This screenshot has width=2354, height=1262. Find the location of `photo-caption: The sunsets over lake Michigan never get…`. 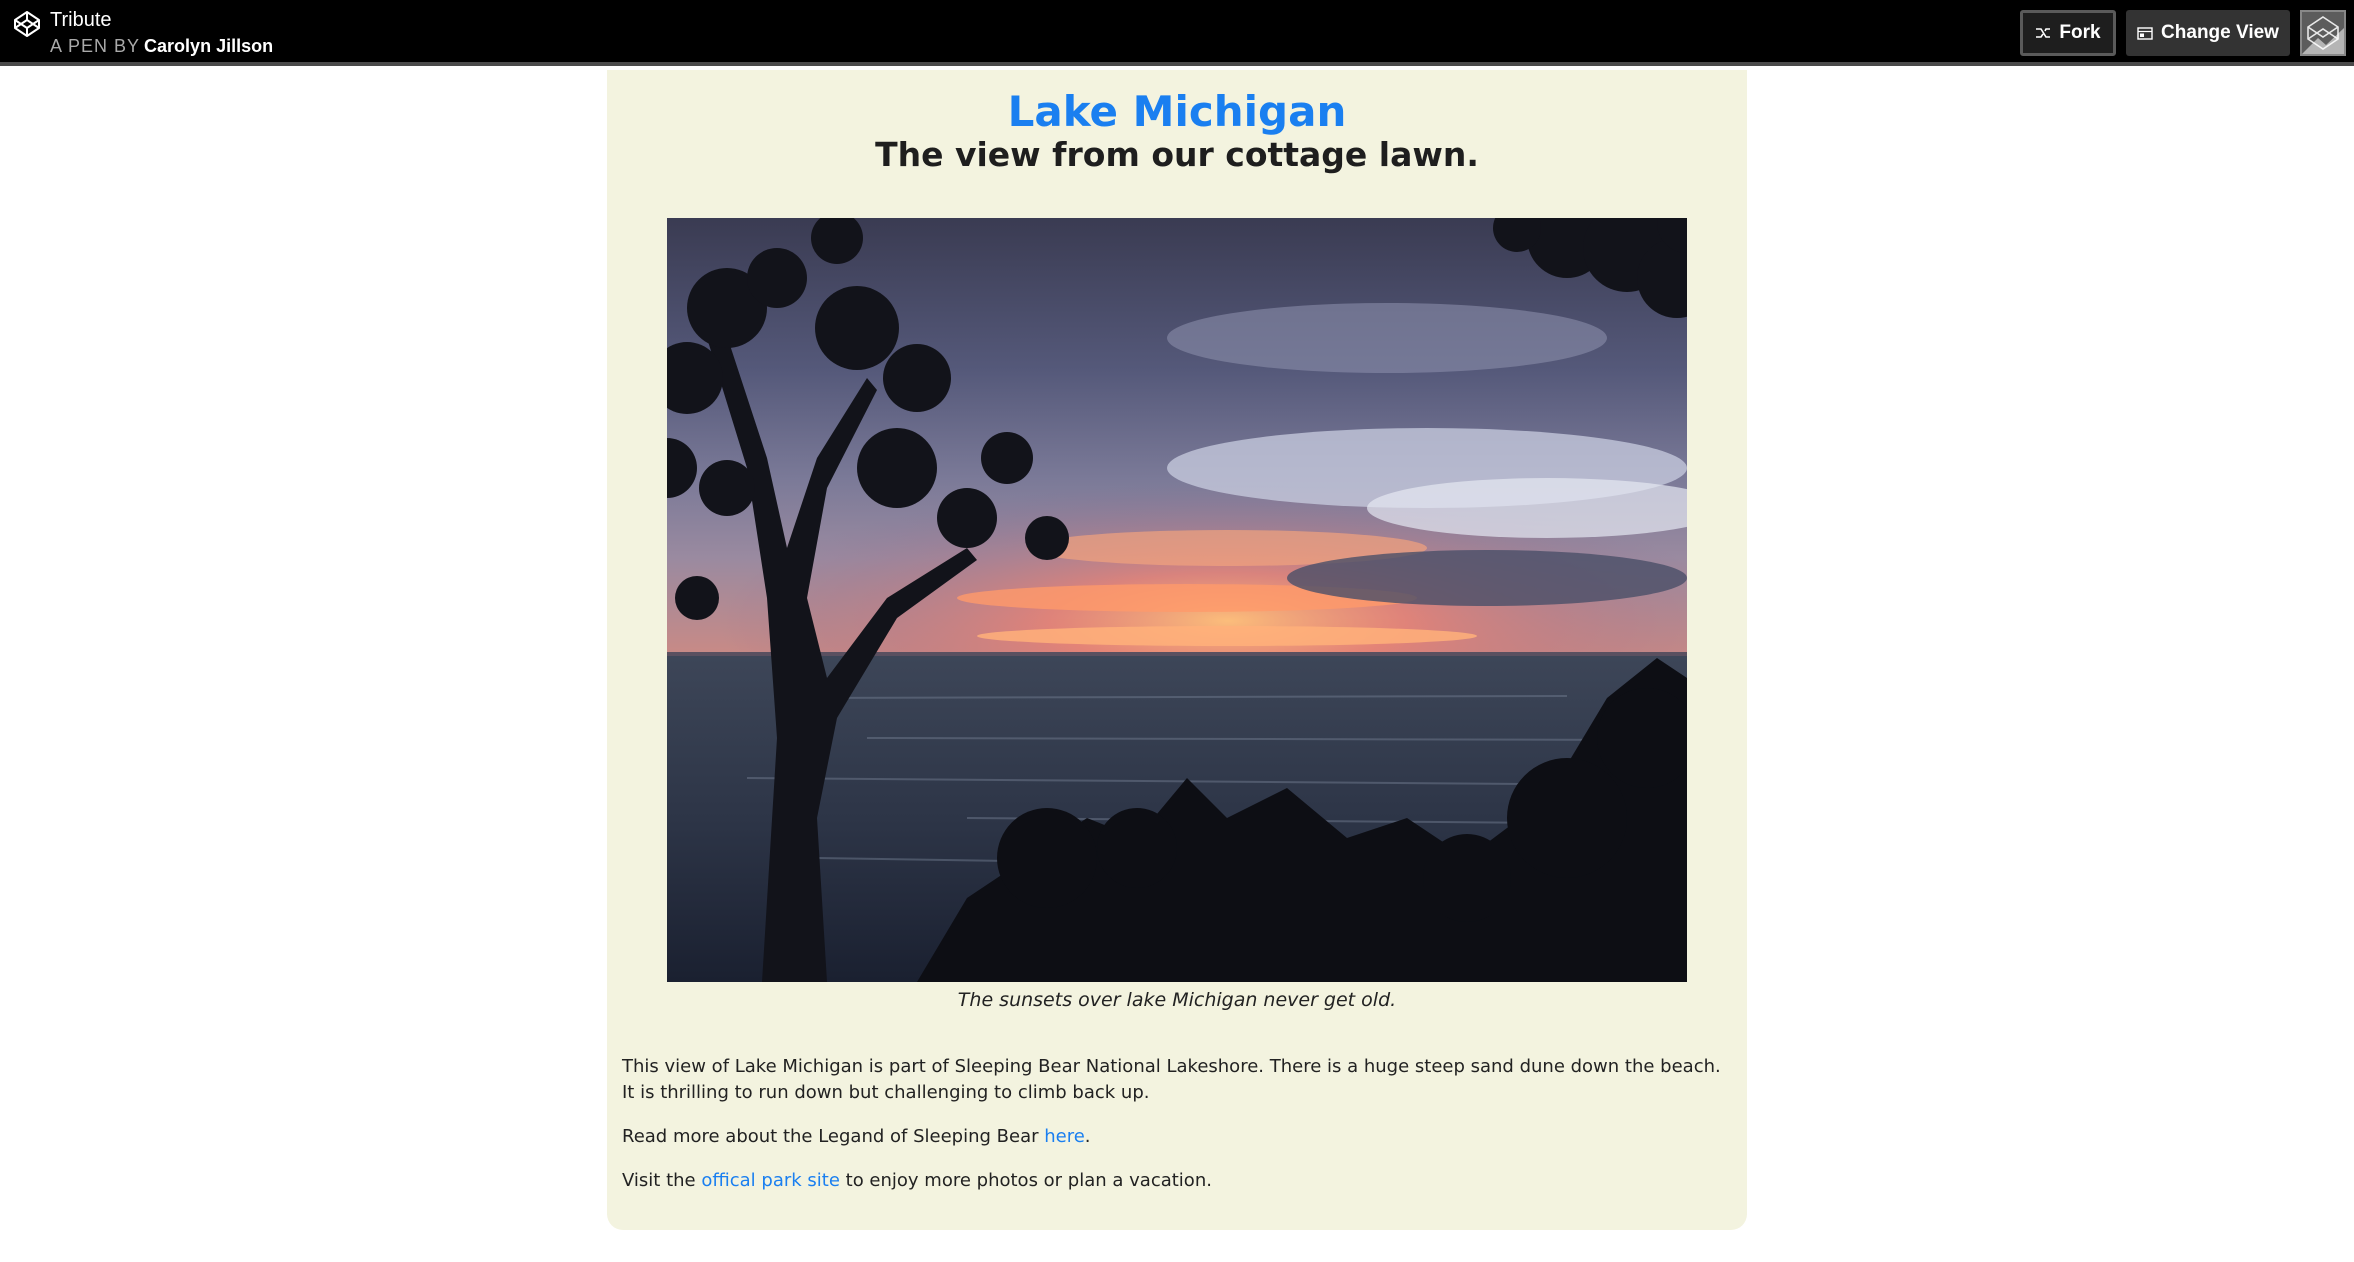

photo-caption: The sunsets over lake Michigan never get… is located at coordinates (1177, 1000).